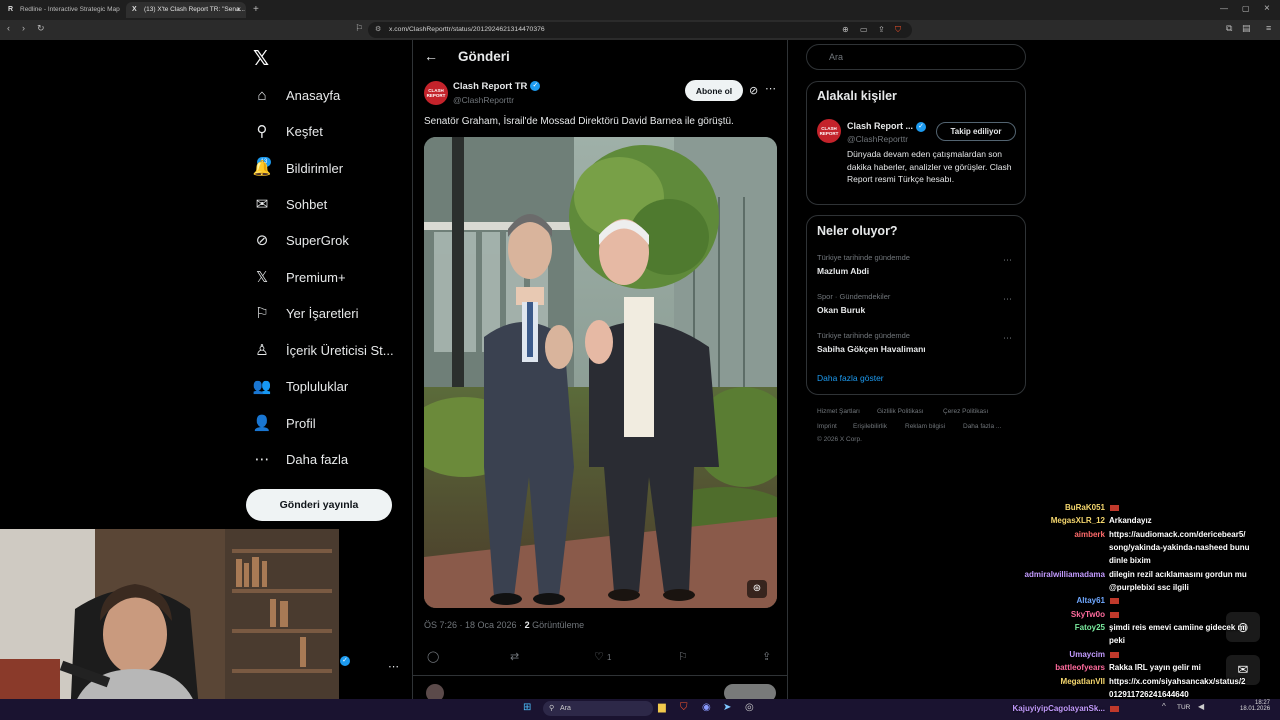 Image resolution: width=1280 pixels, height=720 pixels. Describe the element at coordinates (1224, 8) in the screenshot. I see `minimize-icon: —` at that location.